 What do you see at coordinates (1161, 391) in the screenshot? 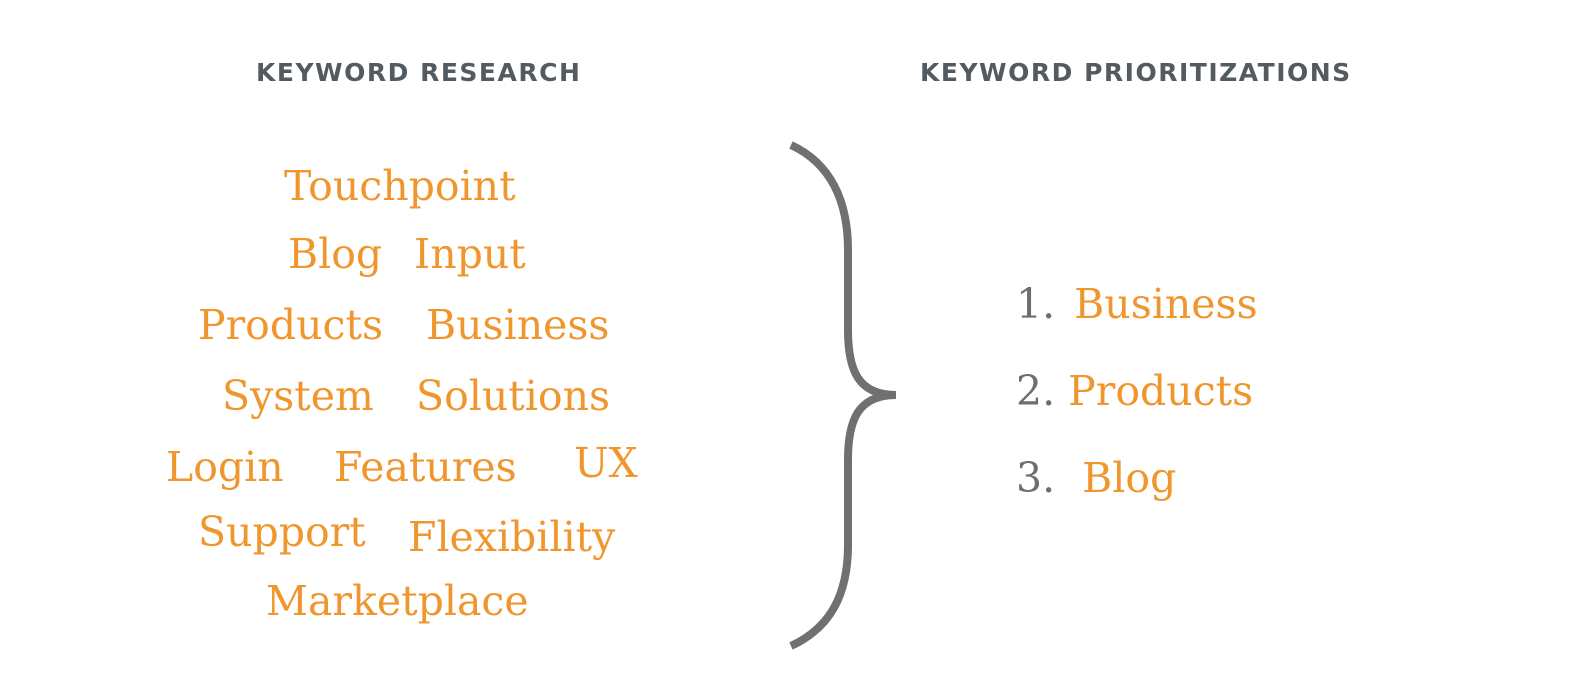
I see `priority-keyword: Products` at bounding box center [1161, 391].